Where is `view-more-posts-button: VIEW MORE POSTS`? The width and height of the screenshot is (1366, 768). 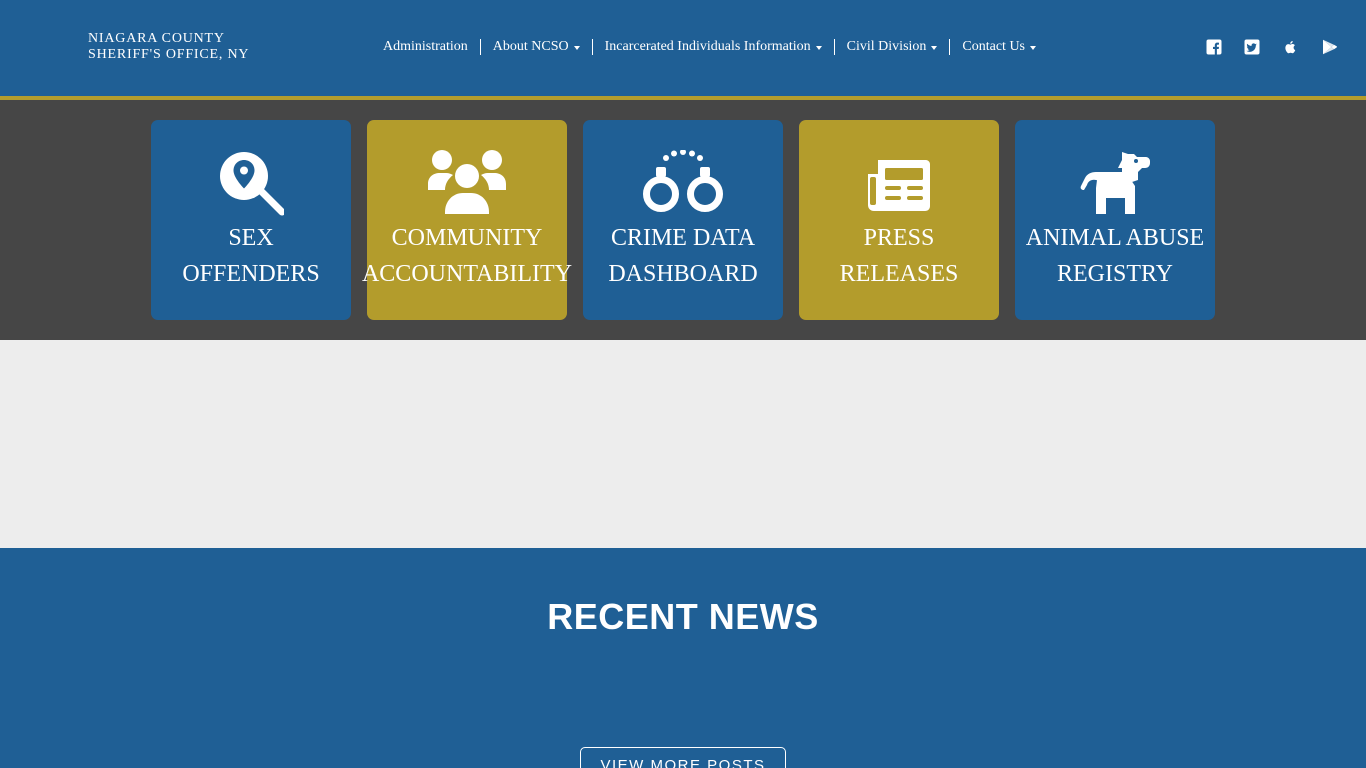
view-more-posts-button: VIEW MORE POSTS is located at coordinates (683, 757).